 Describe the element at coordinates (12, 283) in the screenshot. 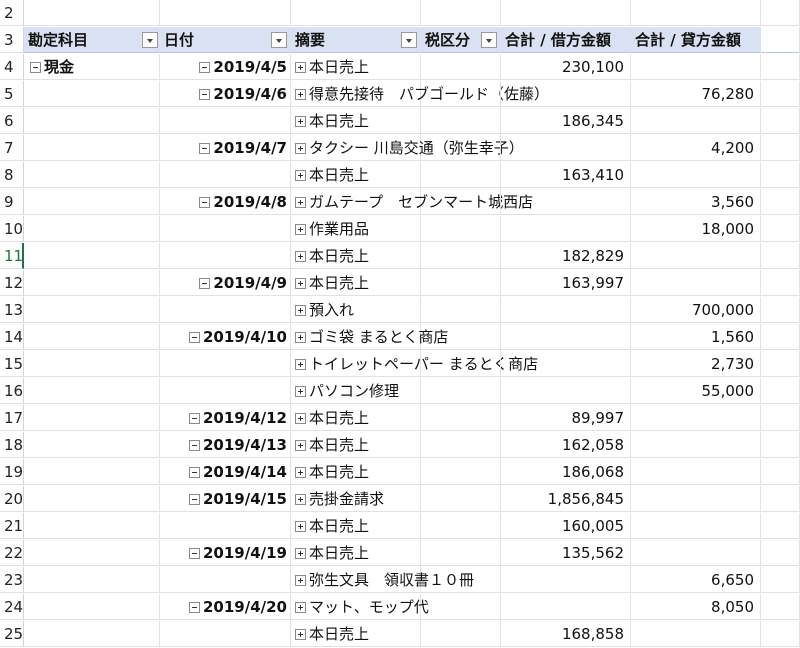

I see `row-number: 12` at that location.